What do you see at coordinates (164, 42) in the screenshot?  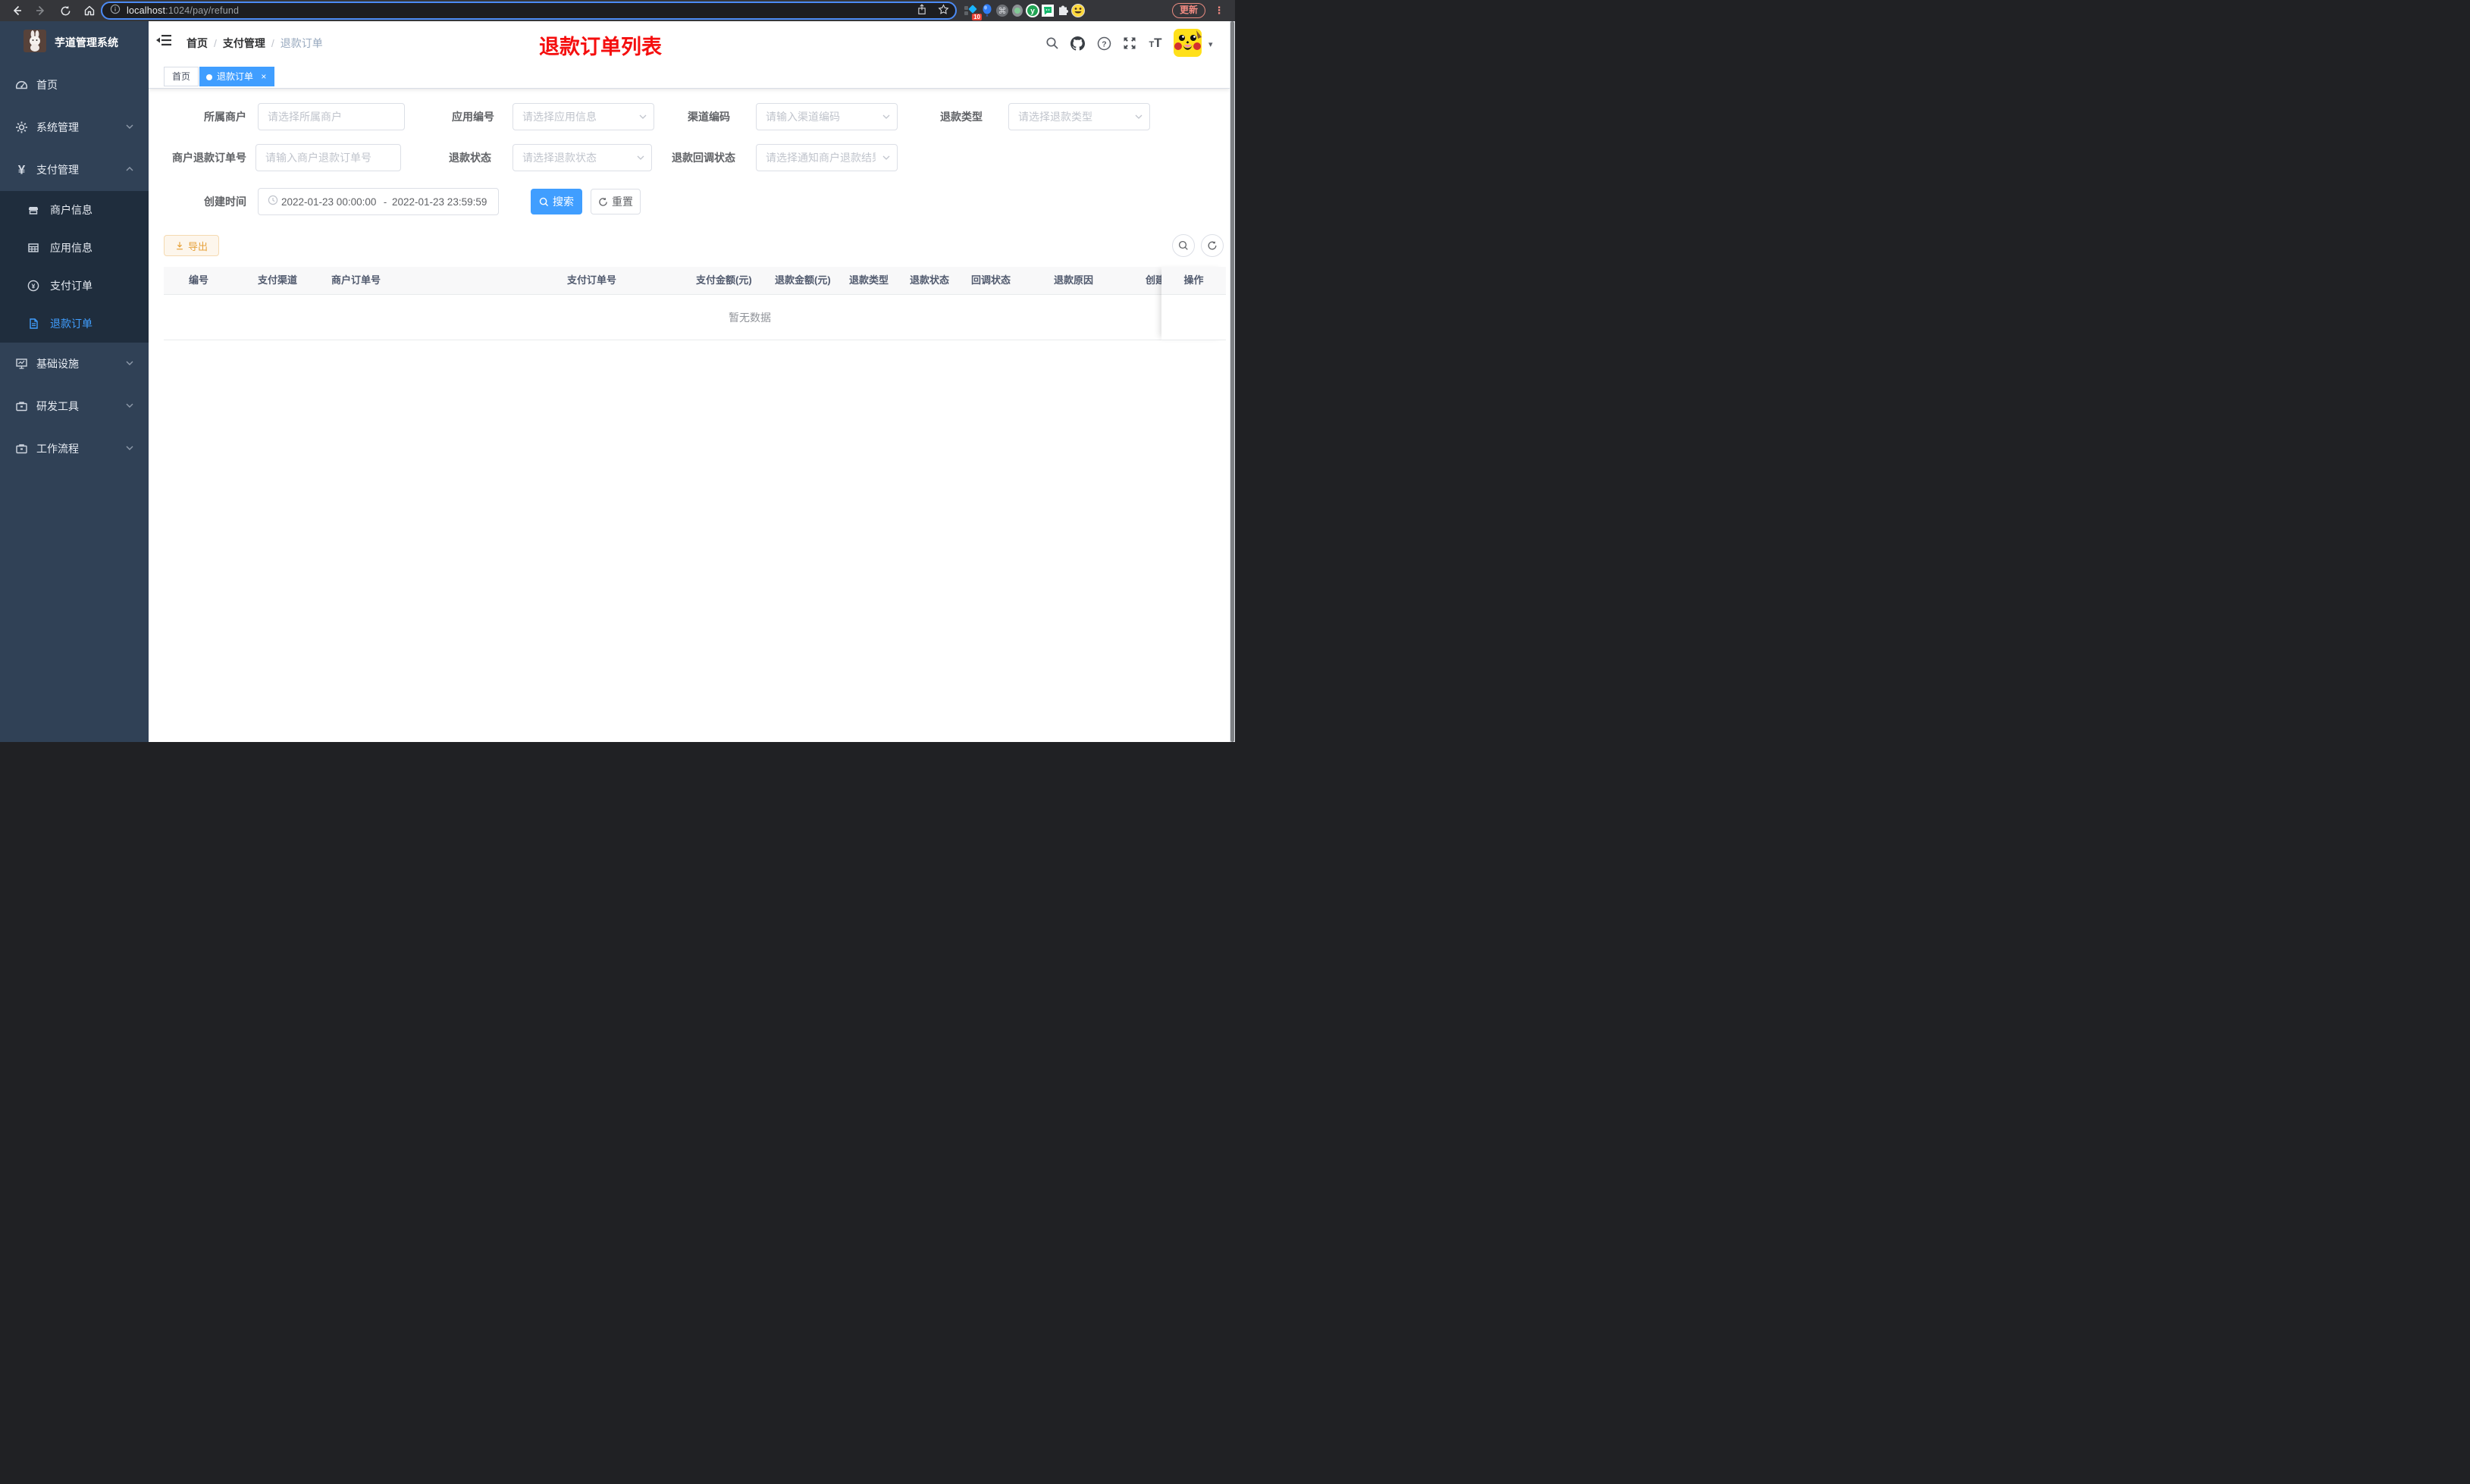 I see `hamburger-icon` at bounding box center [164, 42].